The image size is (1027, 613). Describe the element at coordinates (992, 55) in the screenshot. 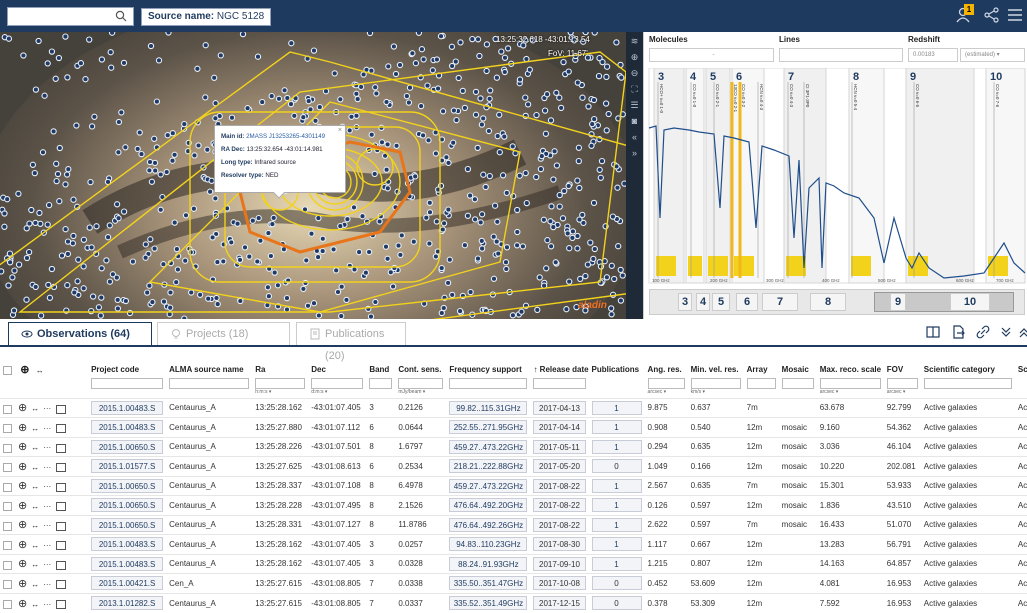

I see `redshift-mode-select: (estimated) ▾` at that location.